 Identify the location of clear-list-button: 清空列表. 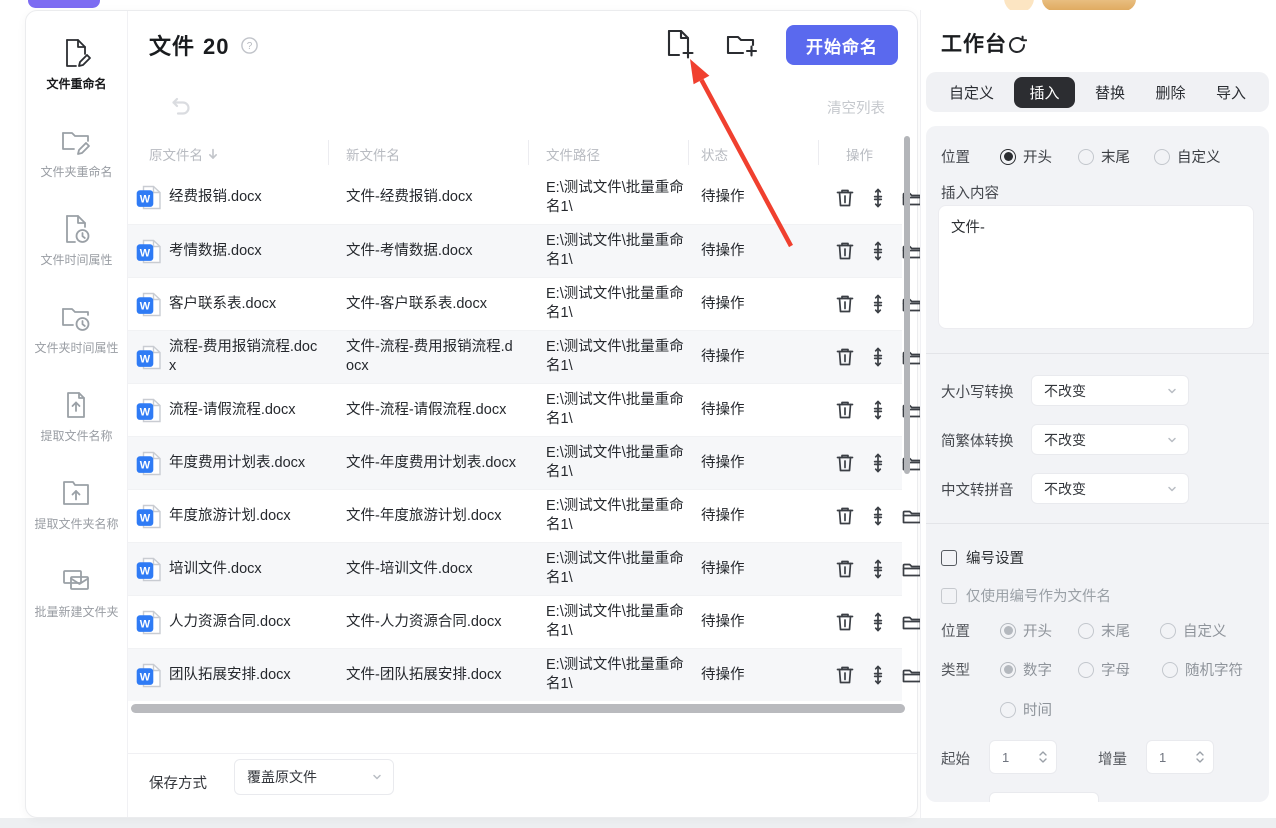
(856, 107).